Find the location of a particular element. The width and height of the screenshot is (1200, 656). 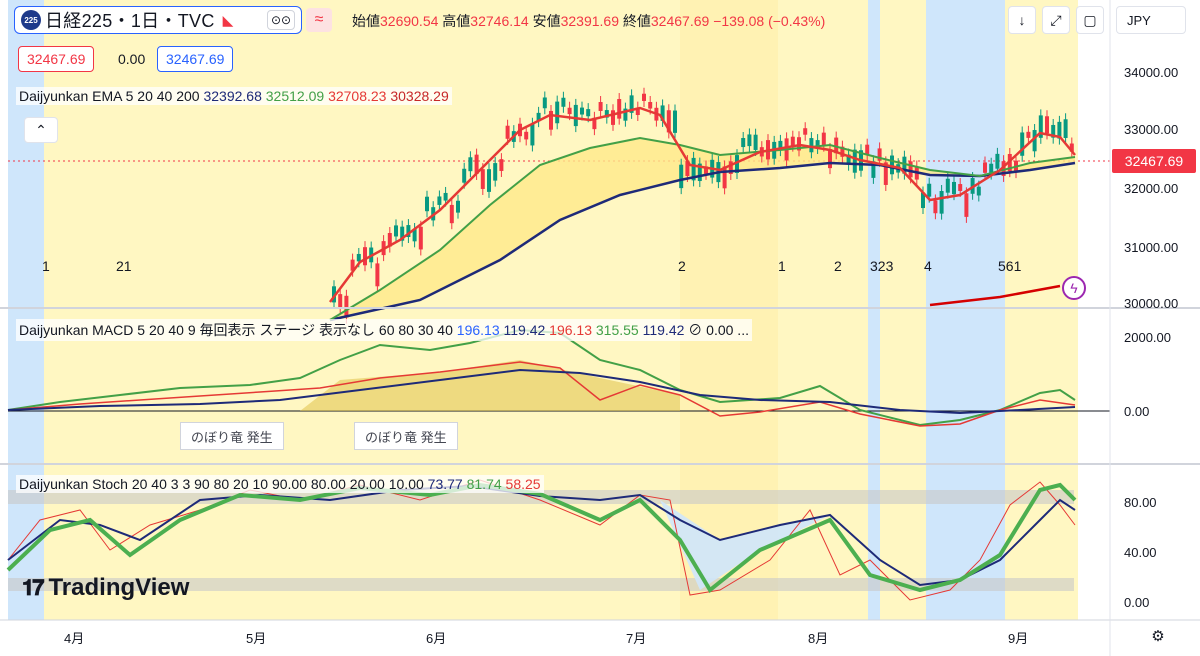

time-axis-label: 8月 is located at coordinates (818, 638).